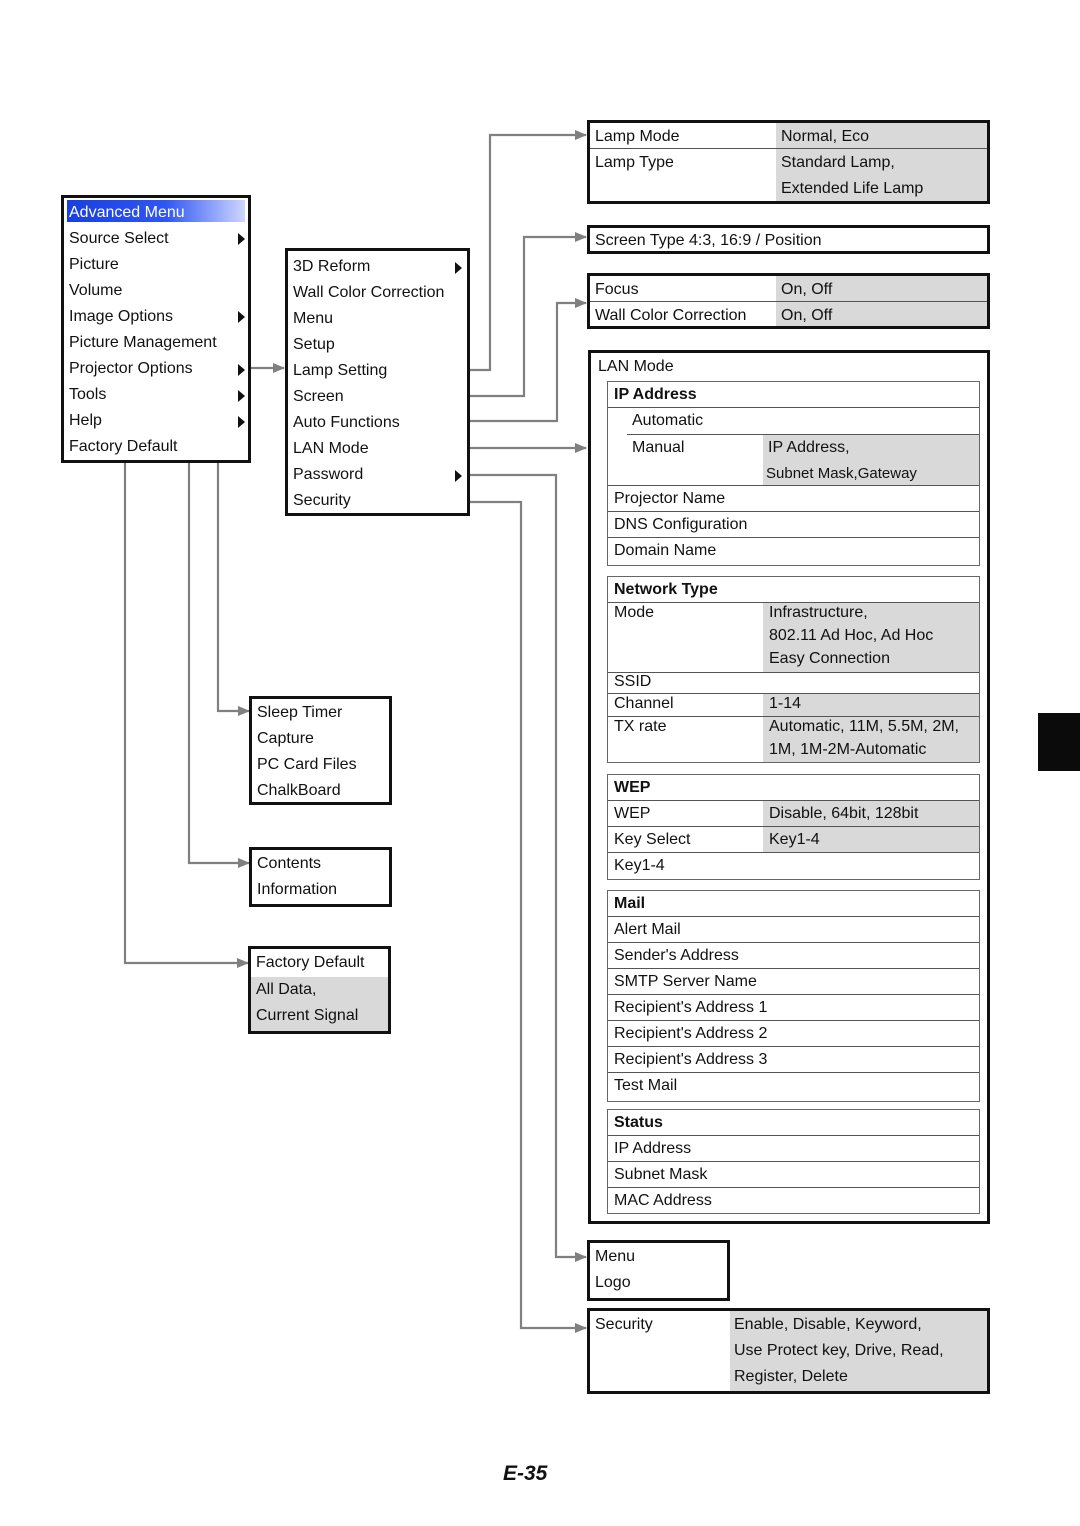 The image size is (1080, 1526). What do you see at coordinates (636, 366) in the screenshot?
I see `lan-mode-title: LAN Mode` at bounding box center [636, 366].